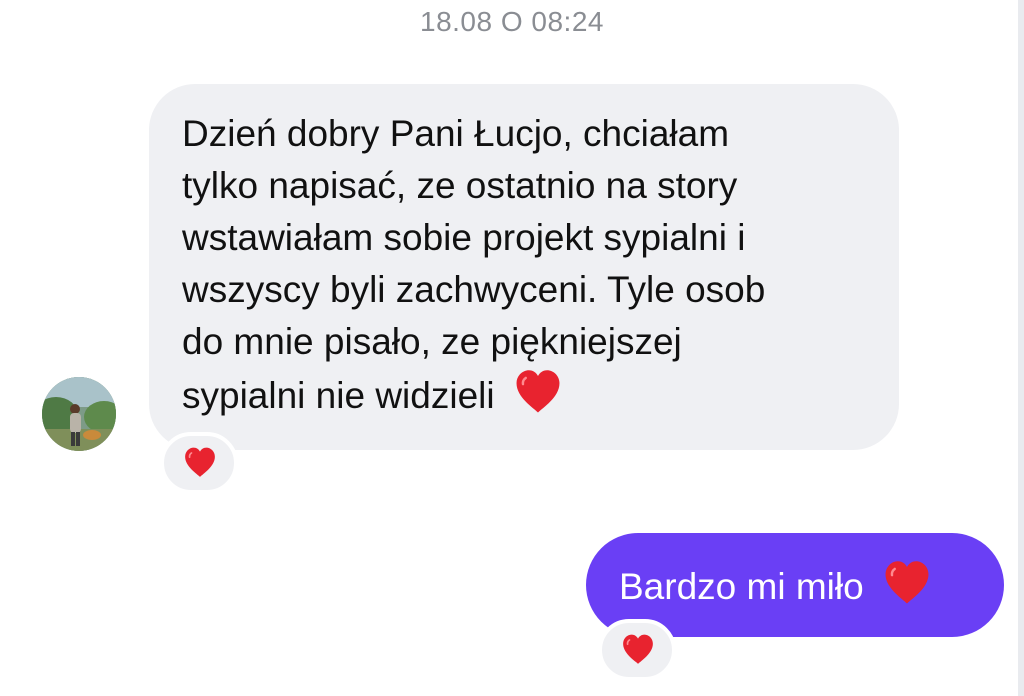 The width and height of the screenshot is (1024, 696). I want to click on outgoing-message-body: Bardzo mi miło, so click(741, 586).